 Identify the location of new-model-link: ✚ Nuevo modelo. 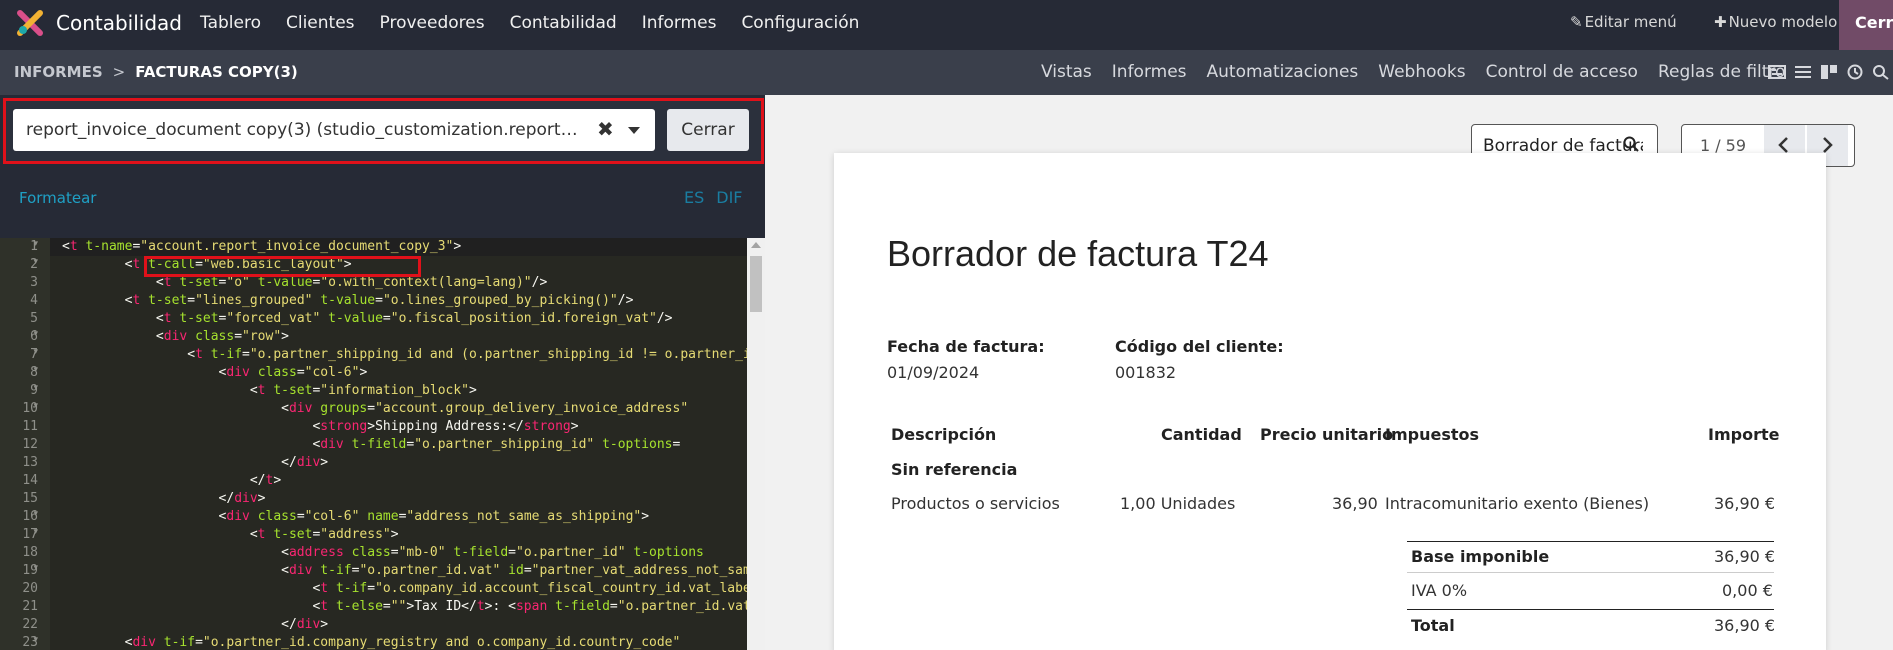
(1775, 22).